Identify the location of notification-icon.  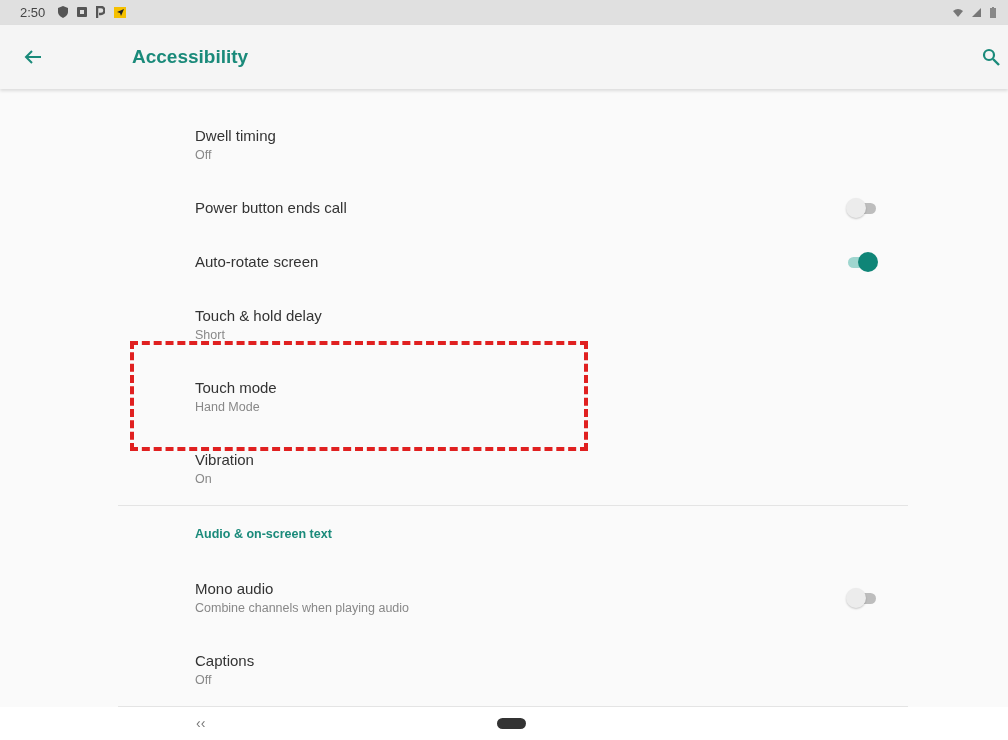
(82, 12).